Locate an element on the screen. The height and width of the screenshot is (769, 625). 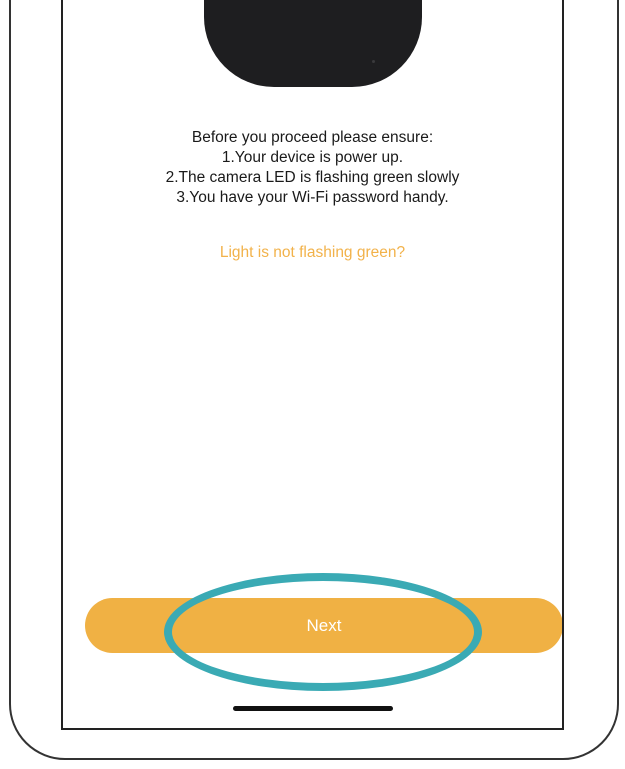
camera-led-icon is located at coordinates (373, 61).